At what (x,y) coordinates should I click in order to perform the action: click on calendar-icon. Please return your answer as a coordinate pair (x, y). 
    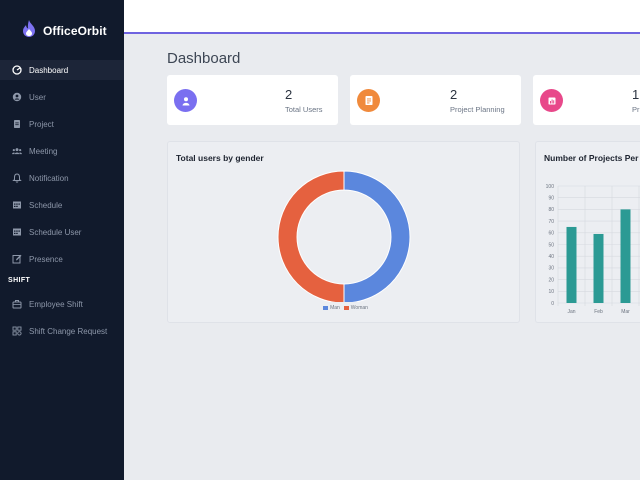
    Looking at the image, I should click on (17, 205).